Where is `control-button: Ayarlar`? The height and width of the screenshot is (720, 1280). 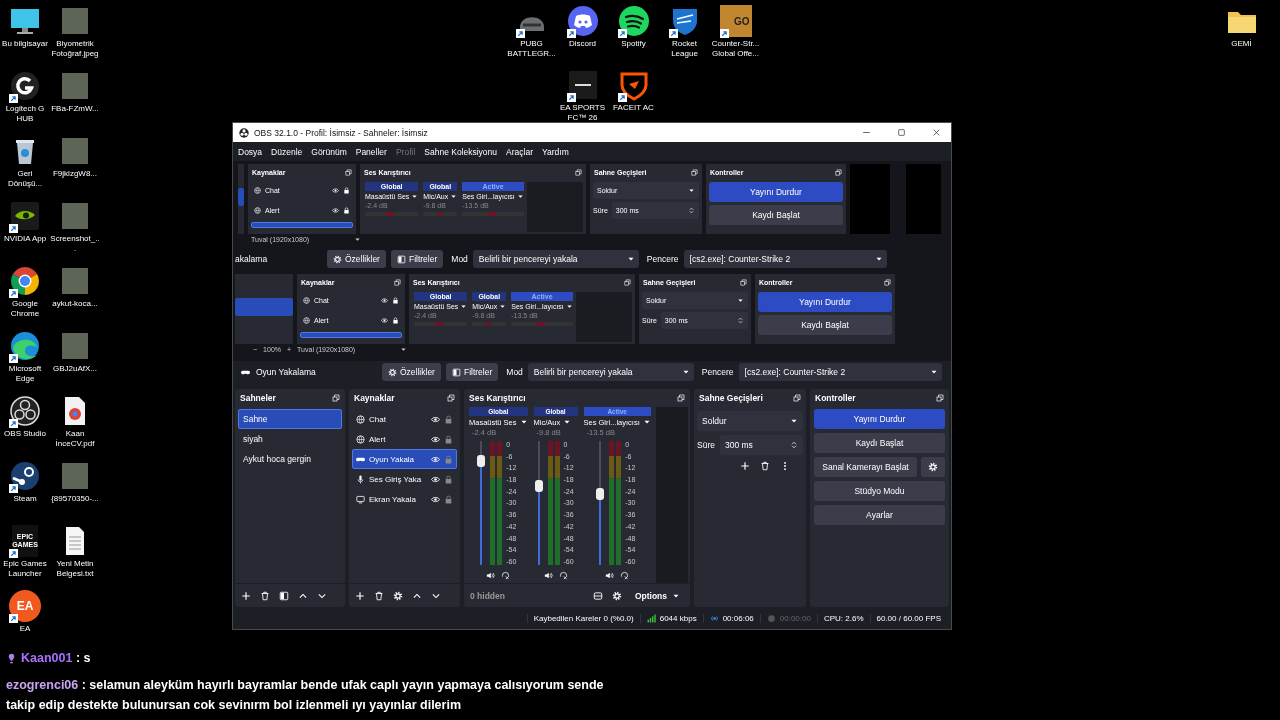
control-button: Ayarlar is located at coordinates (879, 515).